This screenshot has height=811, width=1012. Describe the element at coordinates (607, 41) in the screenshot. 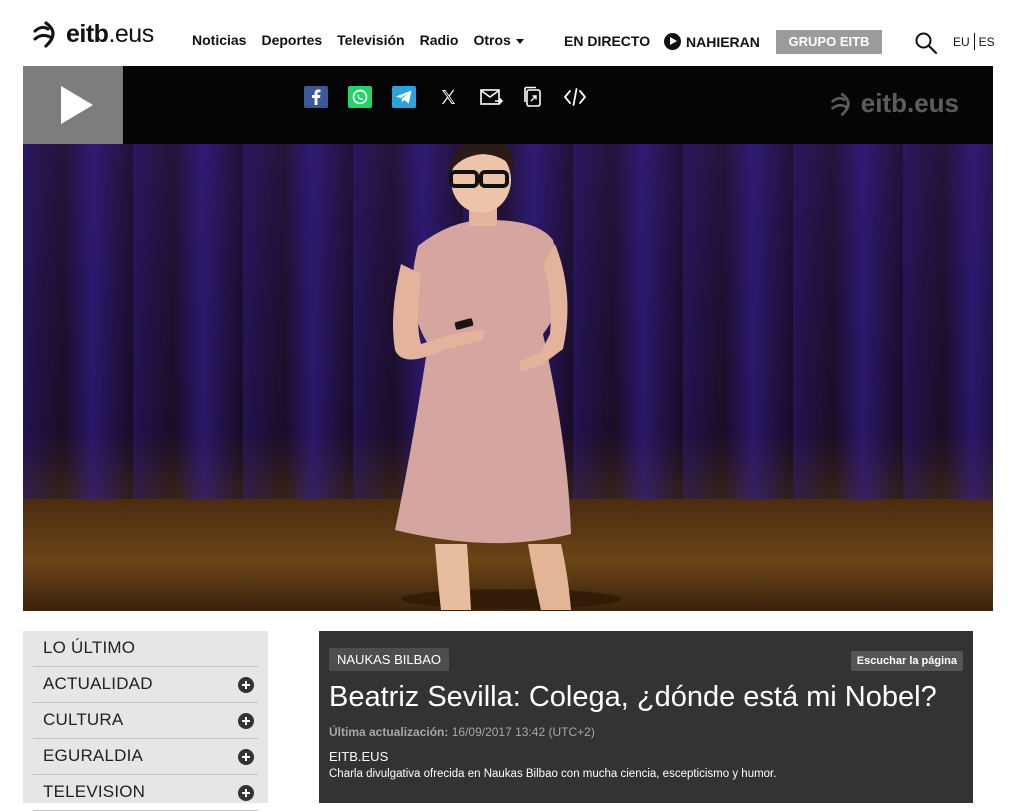

I see `live-link: EN DIRECTO` at that location.